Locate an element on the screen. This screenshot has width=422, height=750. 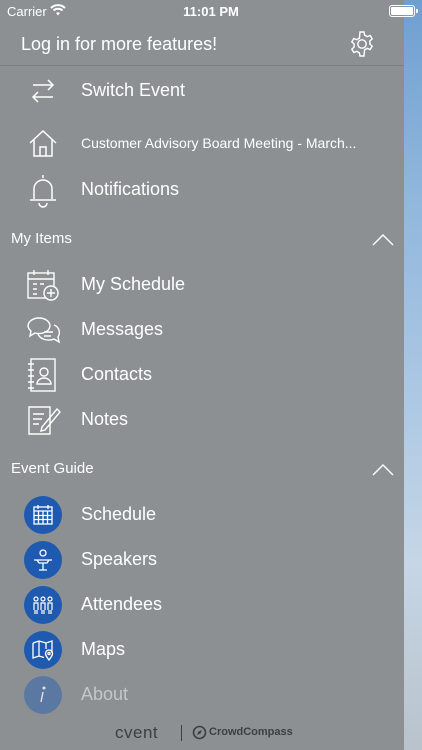
battery-icon is located at coordinates (403, 11).